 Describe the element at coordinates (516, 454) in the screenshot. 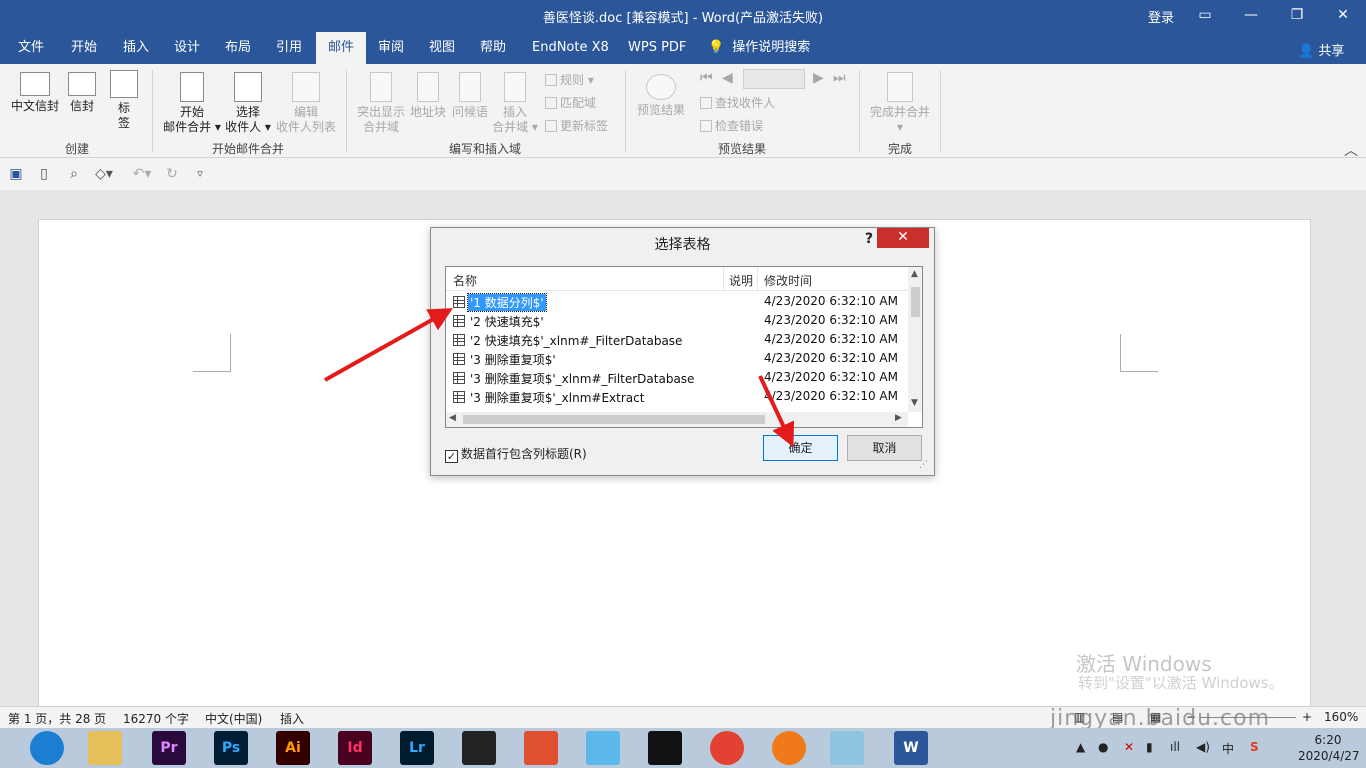

I see `first-row-headers-checkbox: ✓ 数据首行包含列标题(R)` at that location.